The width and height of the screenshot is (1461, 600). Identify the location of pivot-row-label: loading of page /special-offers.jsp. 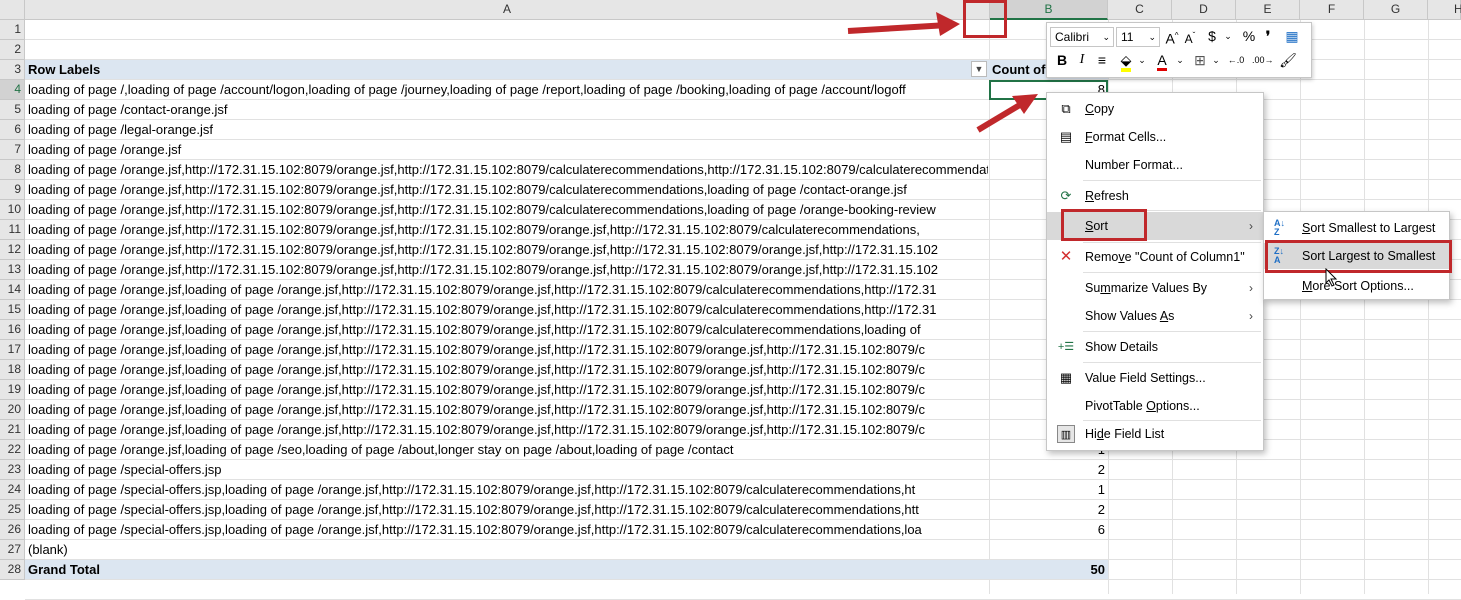
(508, 470).